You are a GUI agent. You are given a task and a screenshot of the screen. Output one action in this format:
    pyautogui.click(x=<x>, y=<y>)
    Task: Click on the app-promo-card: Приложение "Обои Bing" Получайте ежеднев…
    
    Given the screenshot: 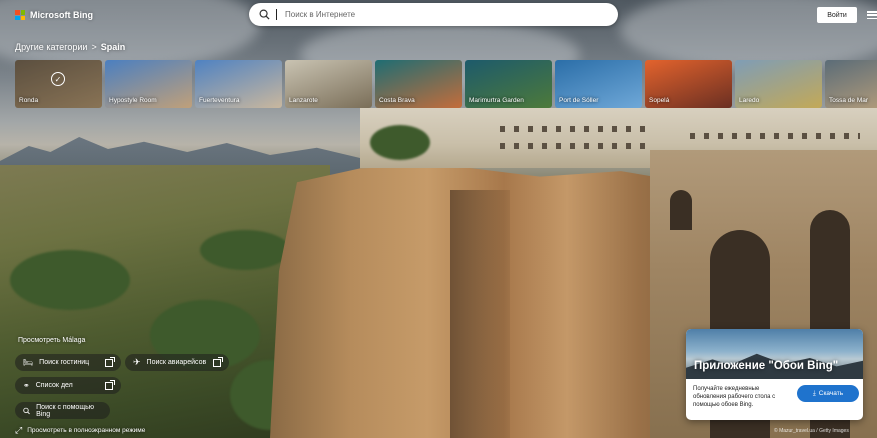 What is the action you would take?
    pyautogui.click(x=774, y=374)
    